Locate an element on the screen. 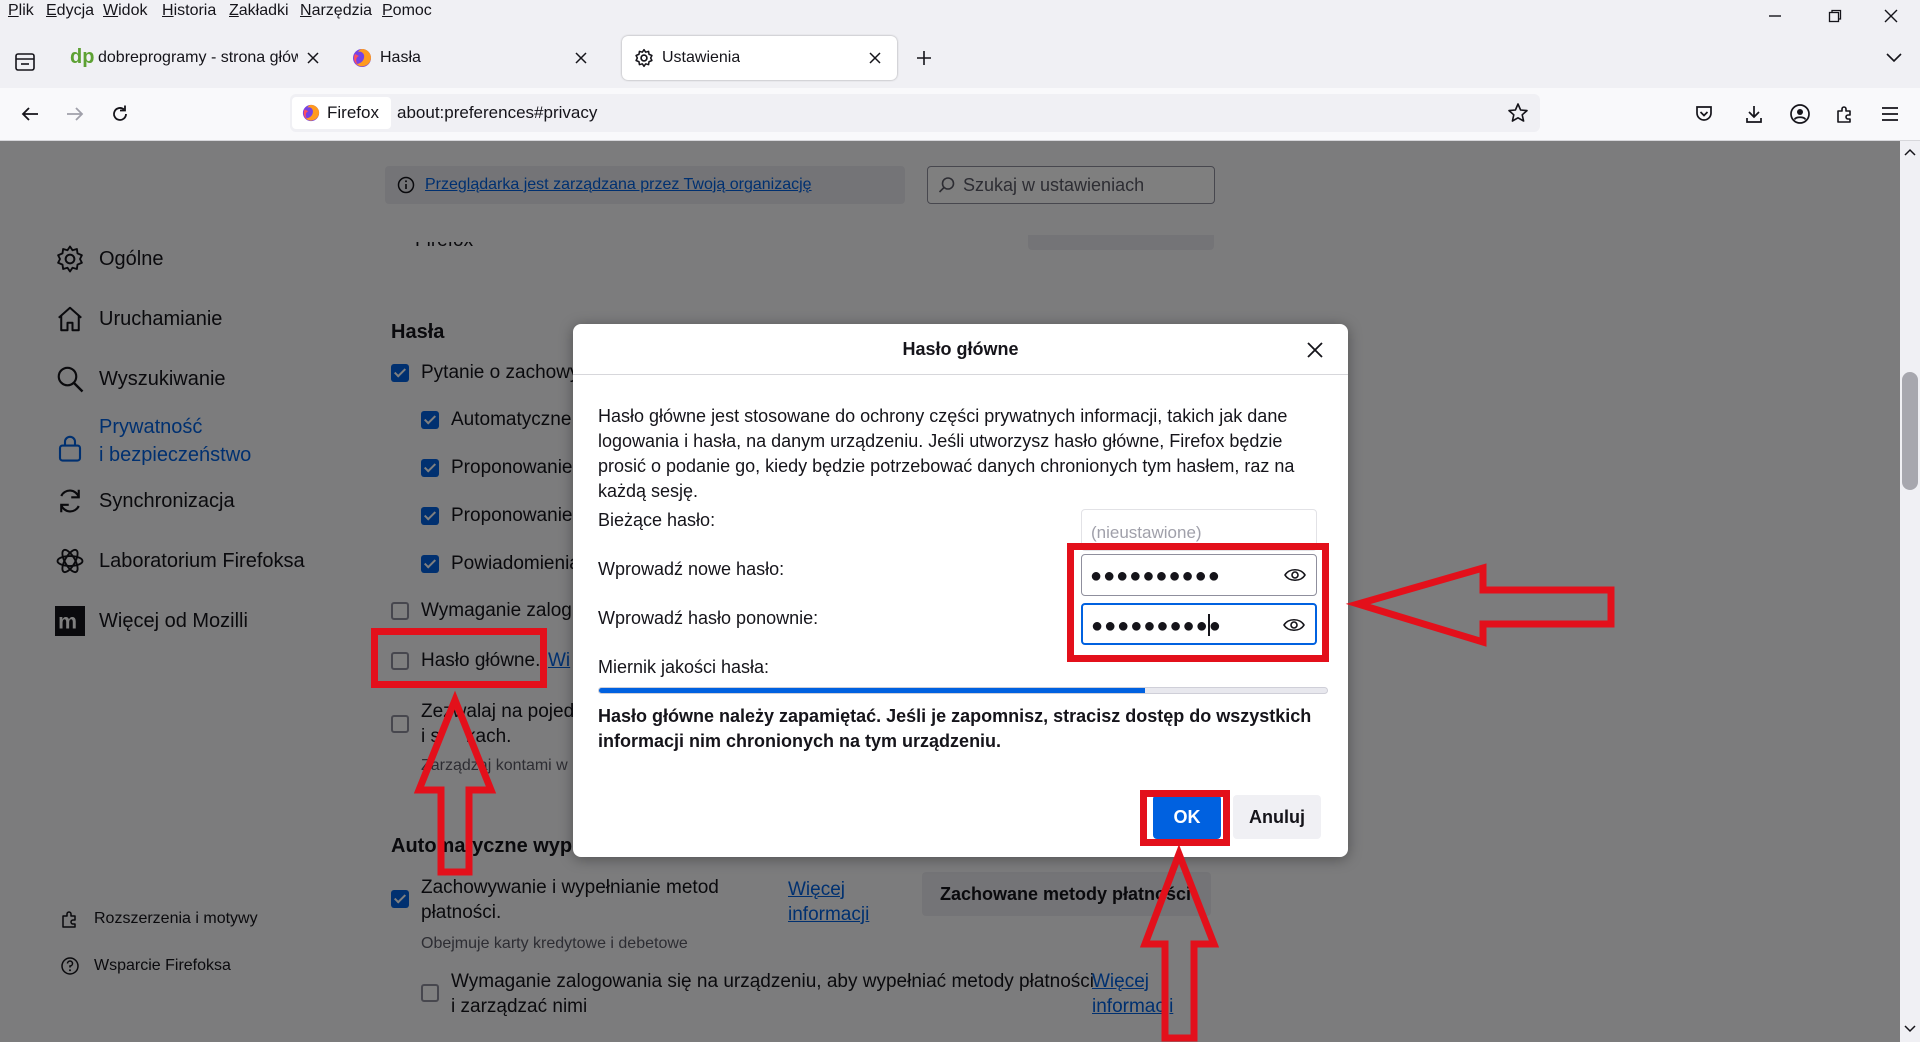 This screenshot has height=1042, width=1920. annotation-arrow-left is located at coordinates (1480, 605).